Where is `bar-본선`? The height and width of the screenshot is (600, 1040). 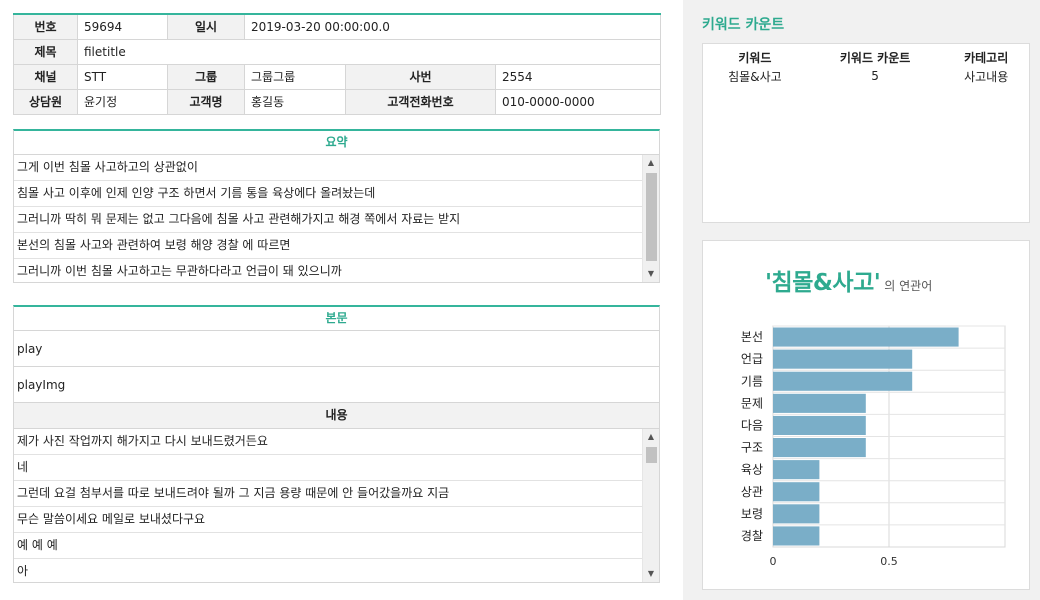
bar-본선 is located at coordinates (866, 337).